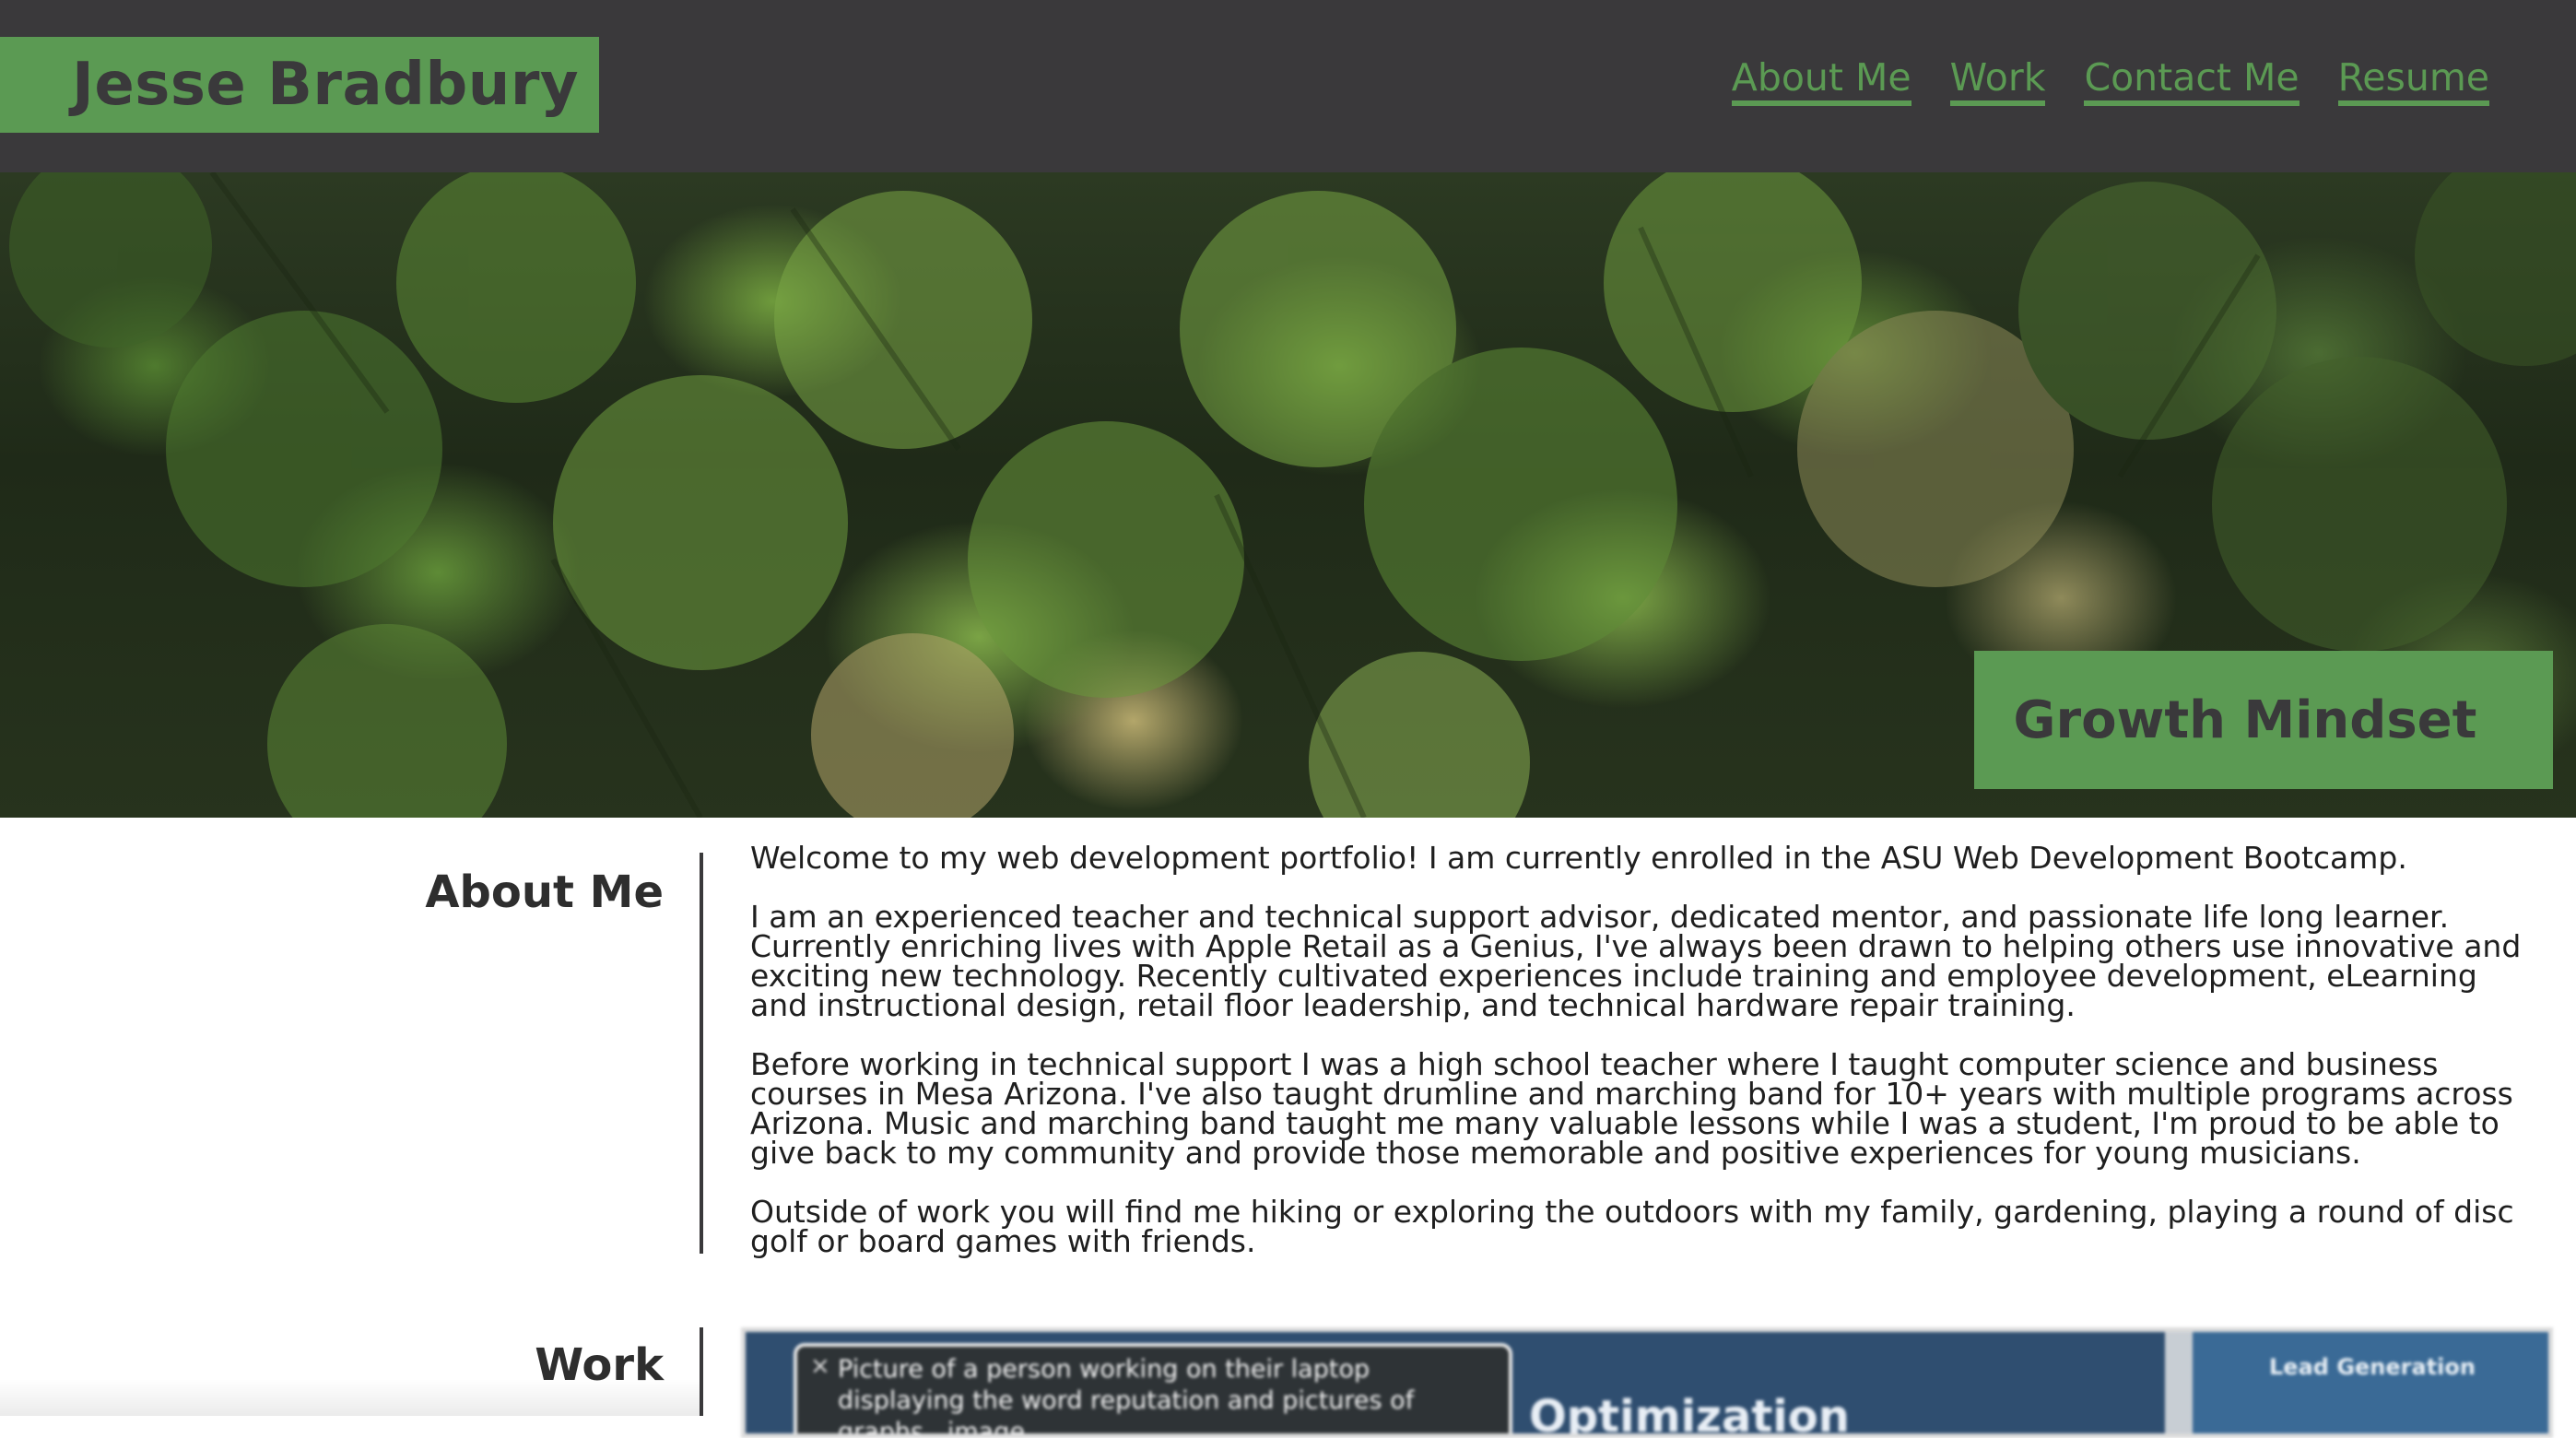 The width and height of the screenshot is (2576, 1438). What do you see at coordinates (2356, 1382) in the screenshot?
I see `project-preview-sidebar: Lead Generation` at bounding box center [2356, 1382].